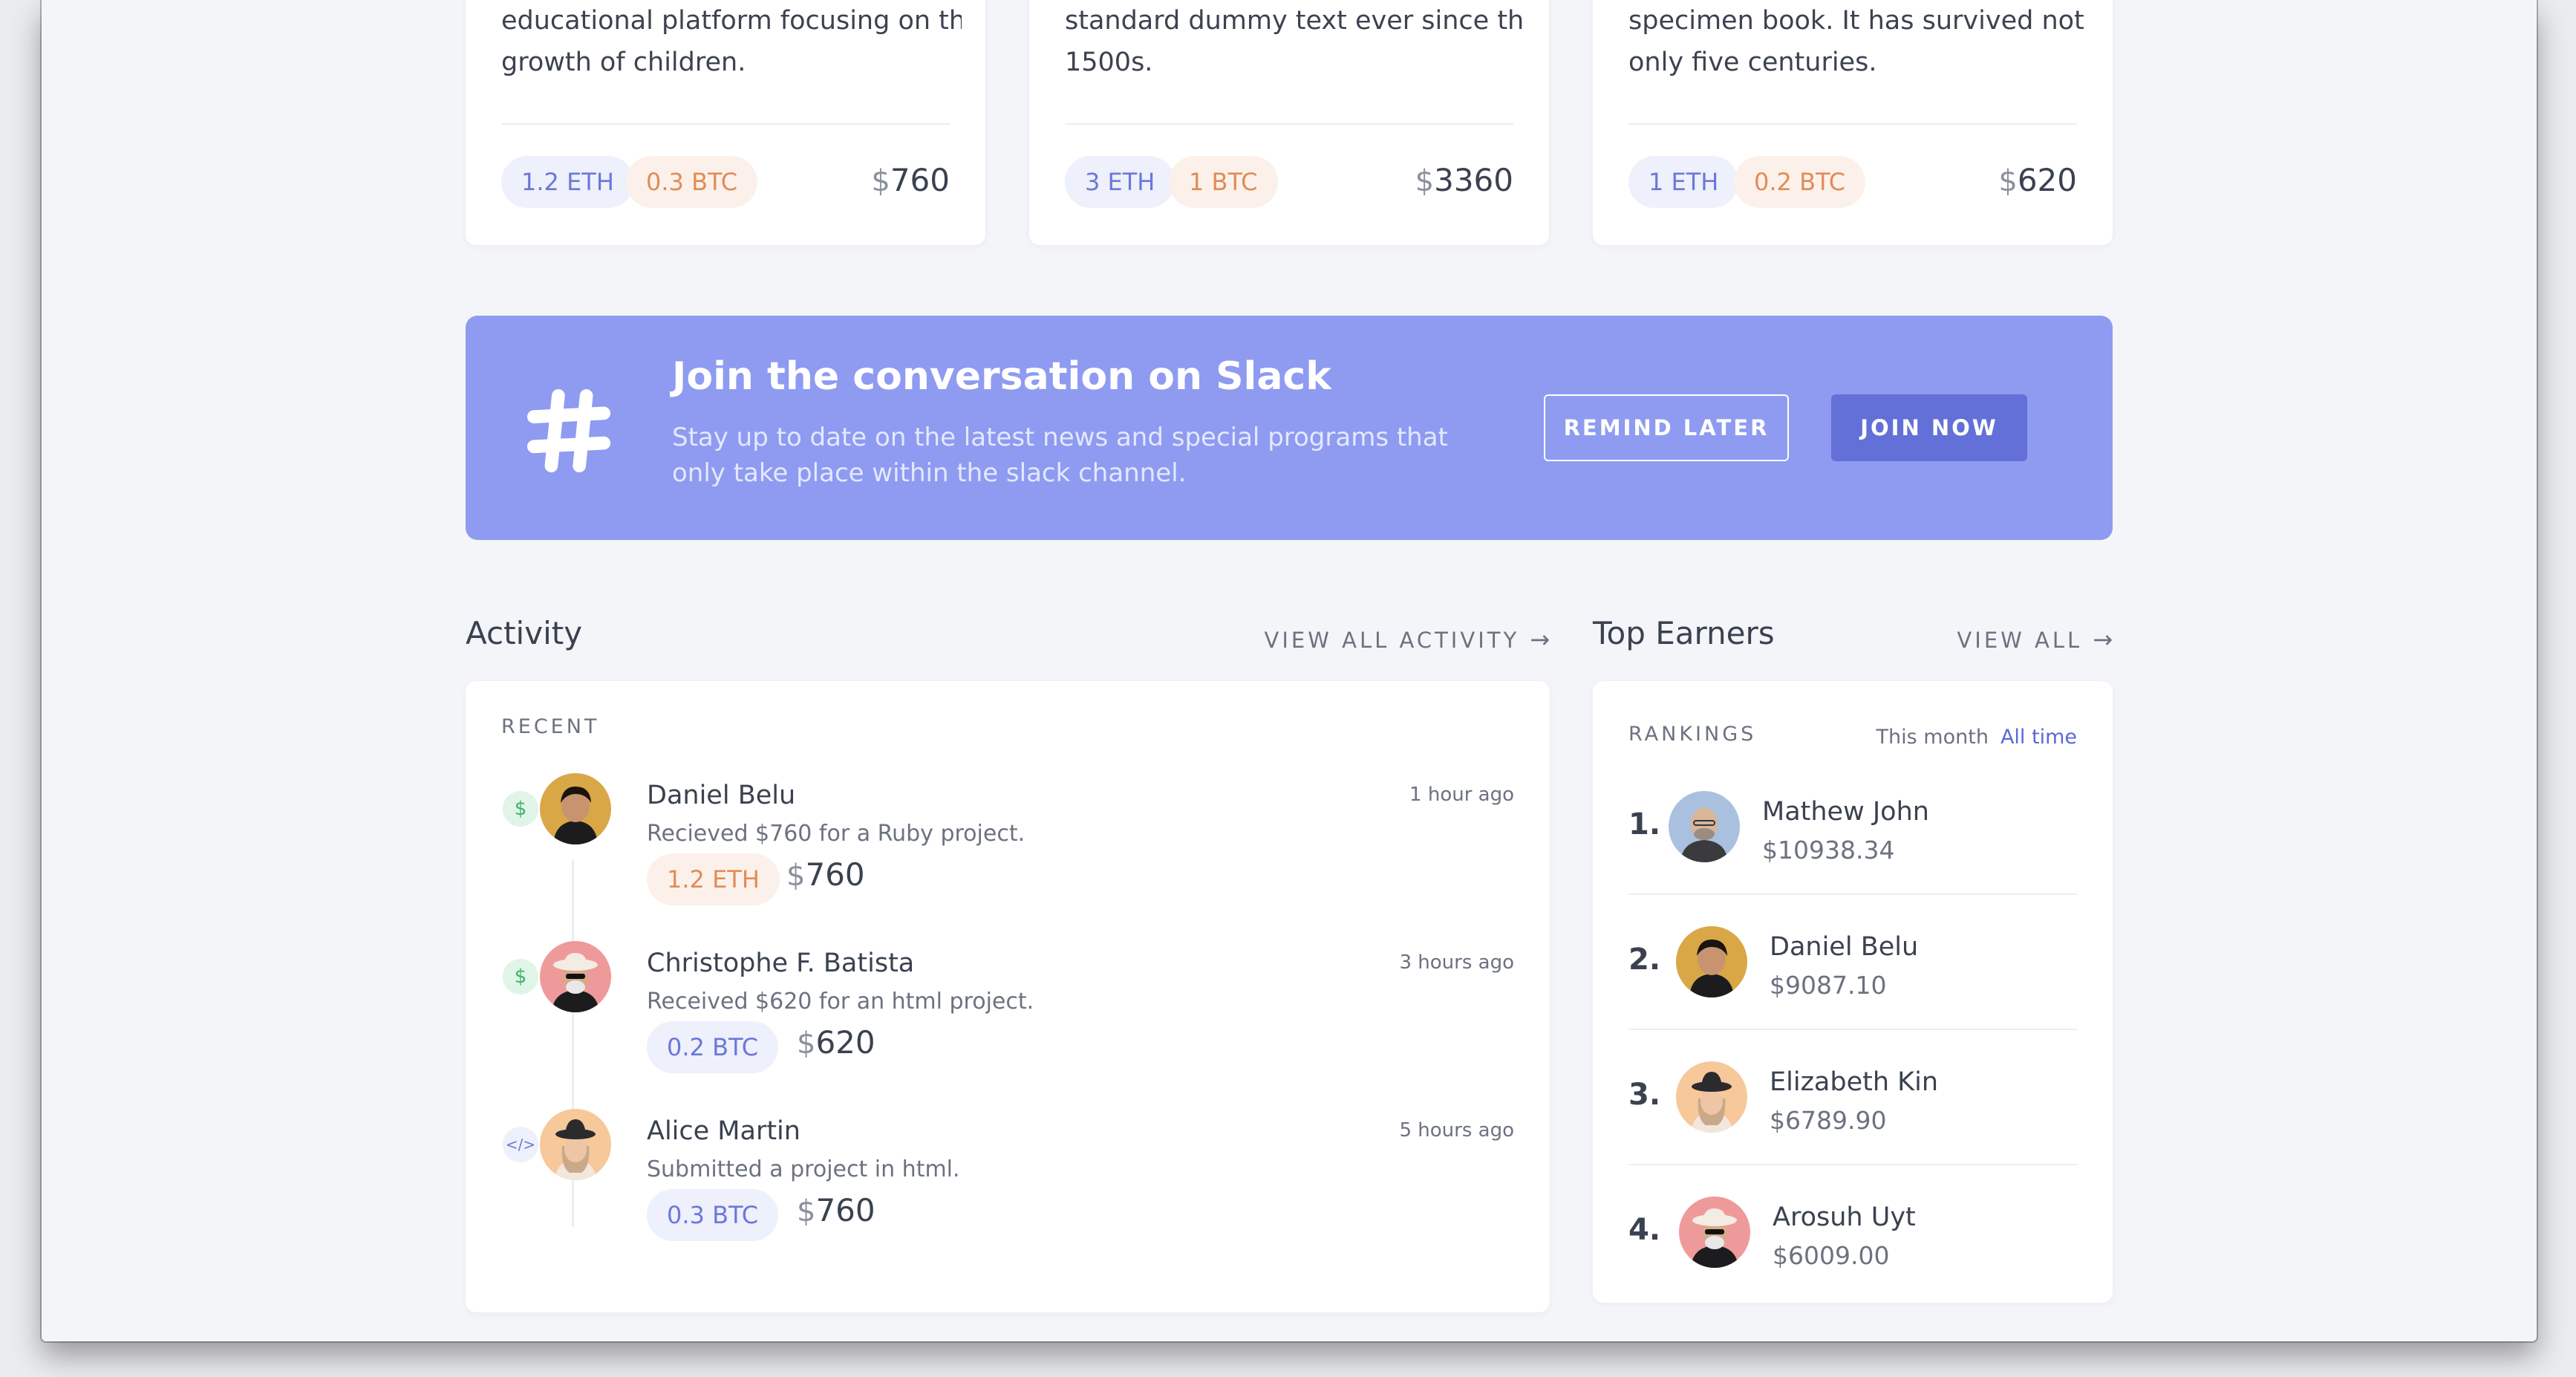 The height and width of the screenshot is (1377, 2576). What do you see at coordinates (1828, 1120) in the screenshot?
I see `earner-amount: $6789.90` at bounding box center [1828, 1120].